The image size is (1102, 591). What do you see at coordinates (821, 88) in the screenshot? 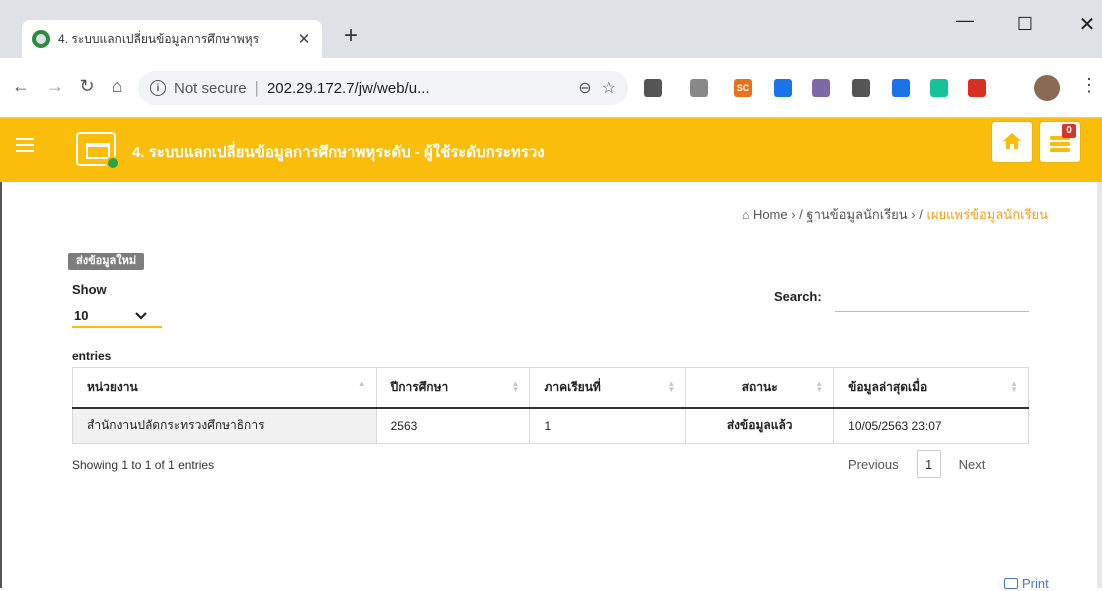
I see `pdf-extension-icon` at bounding box center [821, 88].